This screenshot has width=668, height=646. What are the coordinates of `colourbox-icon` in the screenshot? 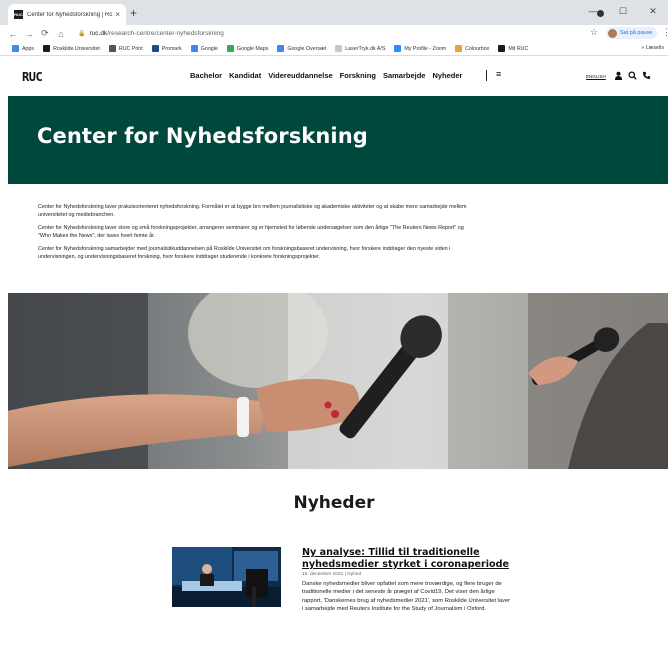 It's located at (459, 48).